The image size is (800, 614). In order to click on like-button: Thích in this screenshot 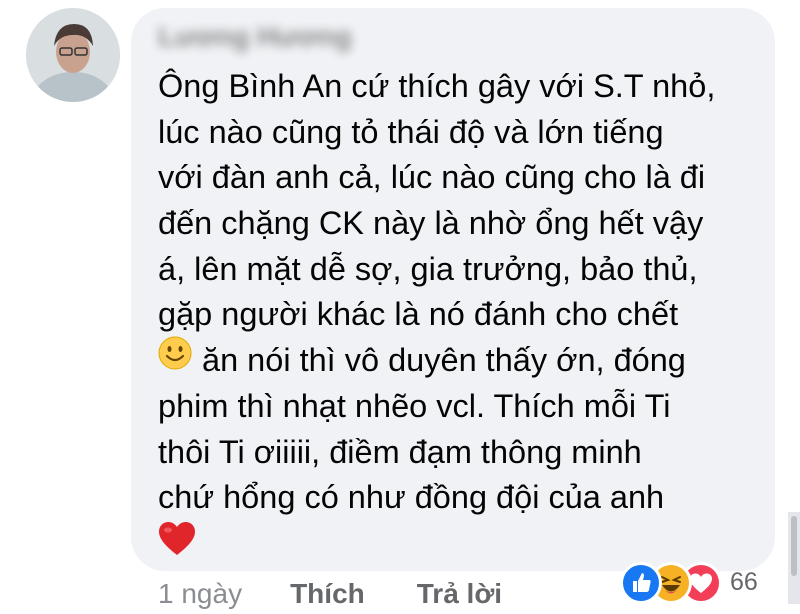, I will do `click(327, 594)`.